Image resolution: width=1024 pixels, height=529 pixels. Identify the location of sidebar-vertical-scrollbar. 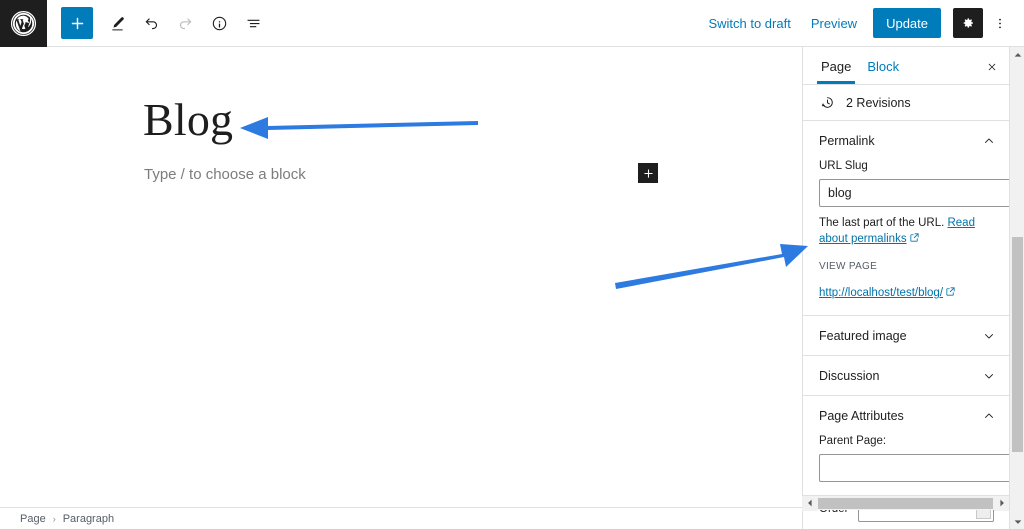
(1016, 288).